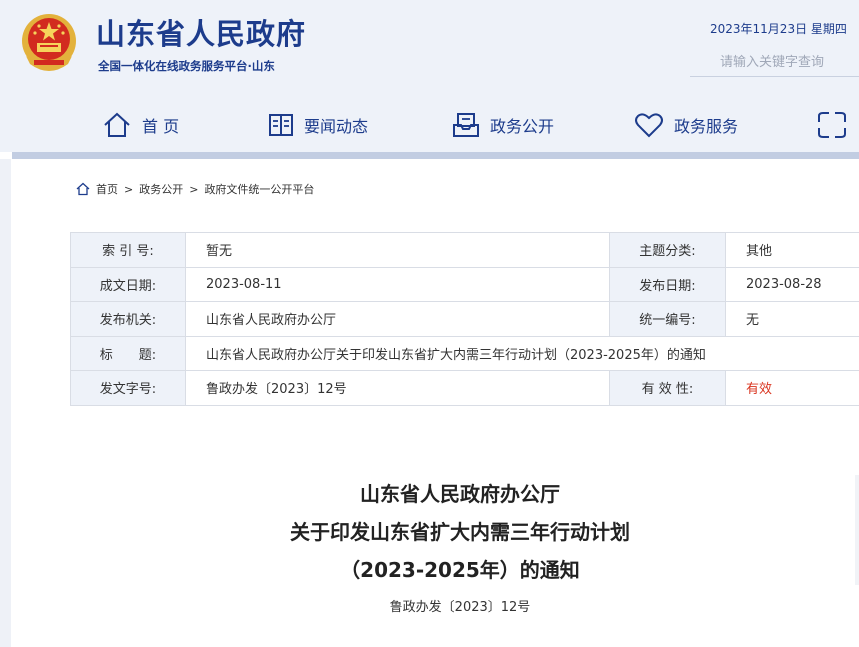  Describe the element at coordinates (460, 532) in the screenshot. I see `document-title-line-2: 关于印发山东省扩大内需三年行动计划` at that location.